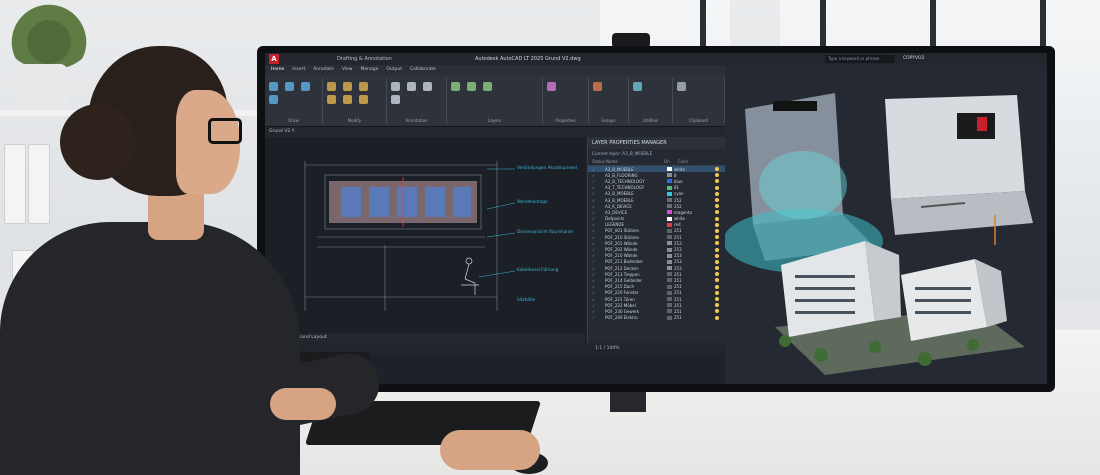 The image size is (1100, 475). What do you see at coordinates (298, 70) in the screenshot?
I see `ribbon-tab-insert: Insert` at bounding box center [298, 70].